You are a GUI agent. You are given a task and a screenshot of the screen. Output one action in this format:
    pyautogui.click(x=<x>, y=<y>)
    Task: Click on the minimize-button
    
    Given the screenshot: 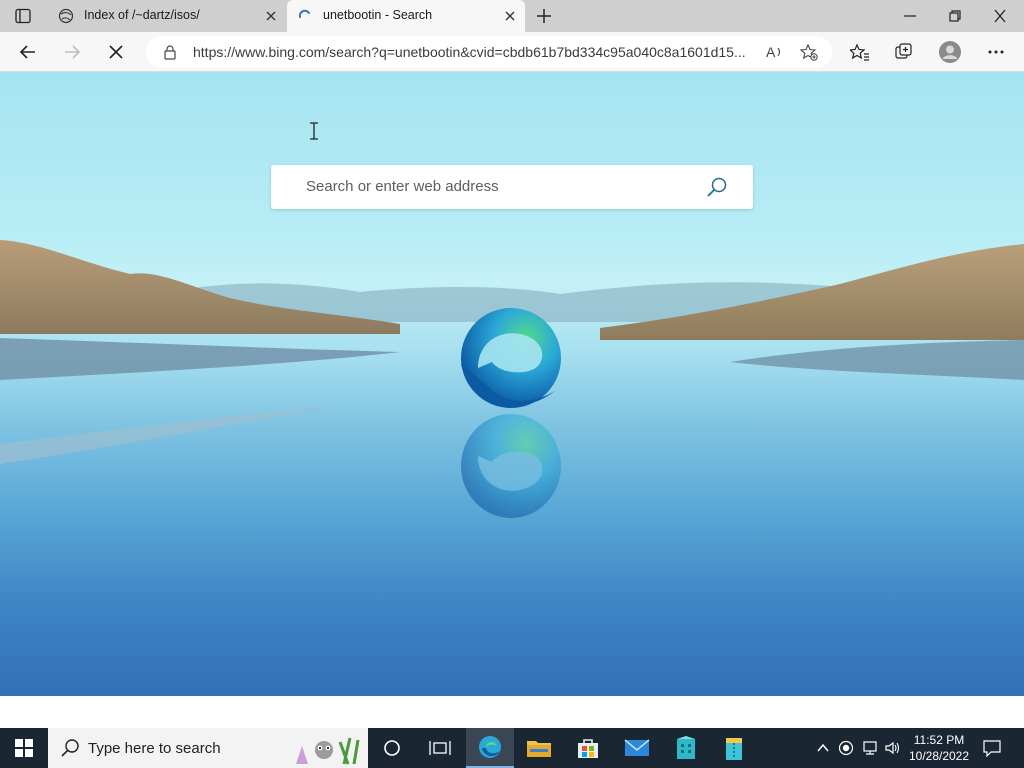 What is the action you would take?
    pyautogui.click(x=910, y=16)
    